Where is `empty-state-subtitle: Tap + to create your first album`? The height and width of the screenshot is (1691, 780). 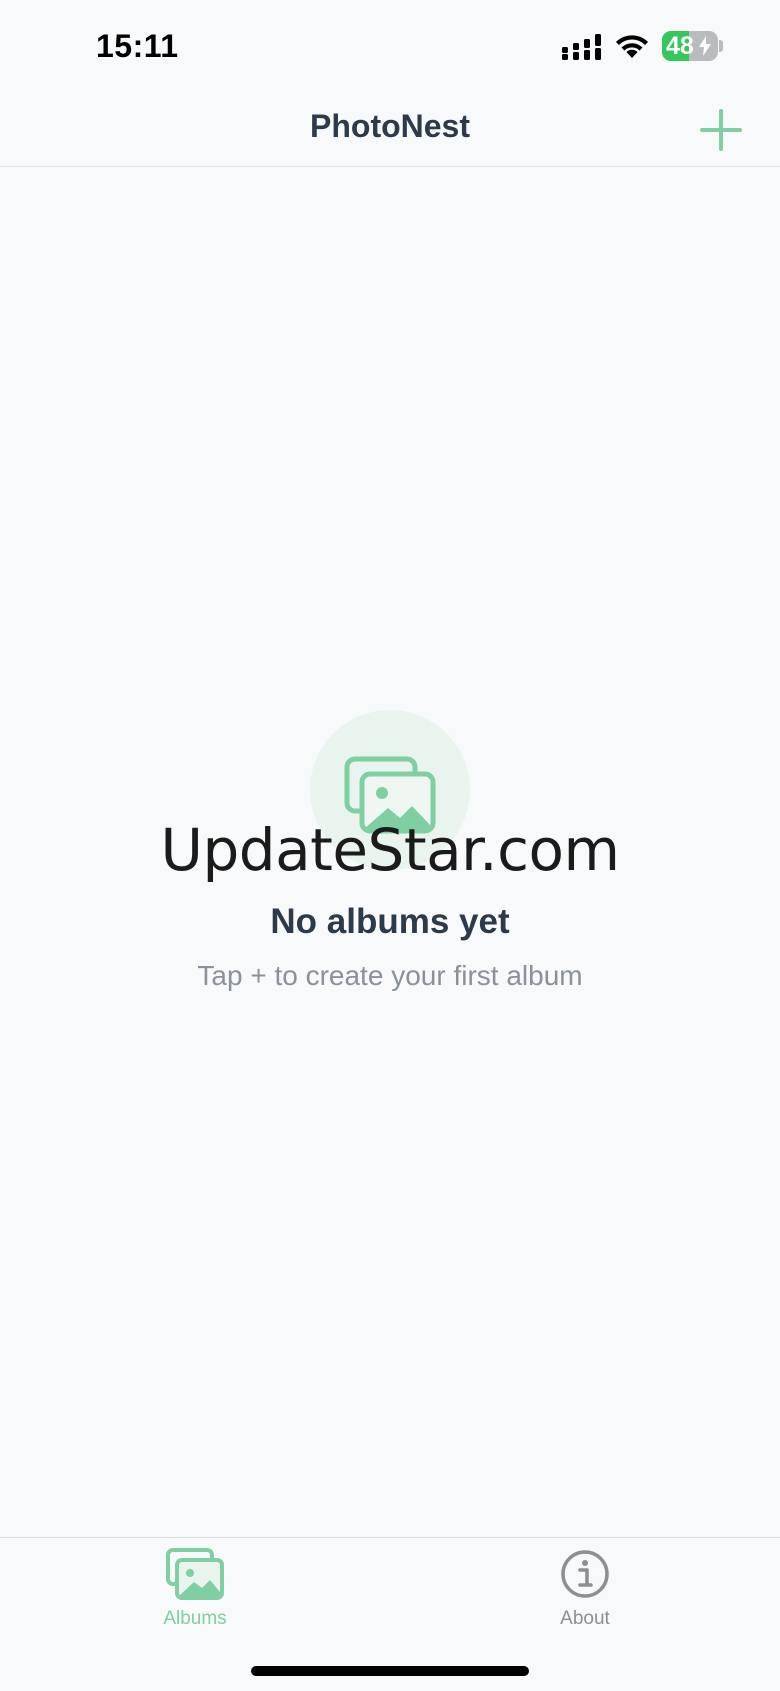 empty-state-subtitle: Tap + to create your first album is located at coordinates (390, 975).